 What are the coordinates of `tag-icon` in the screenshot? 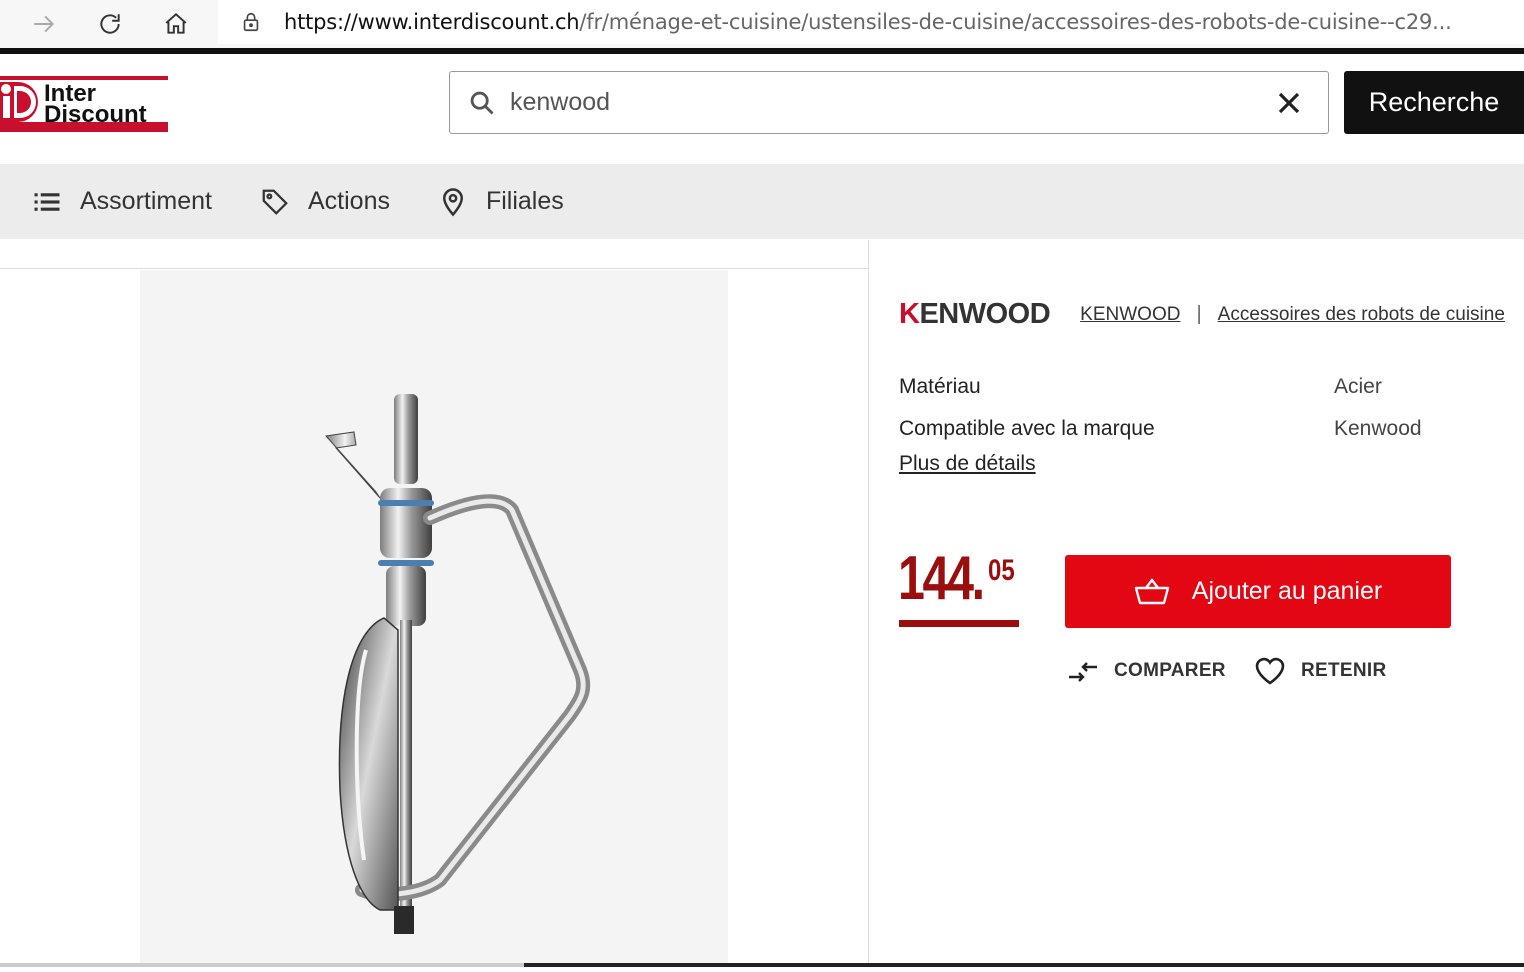 It's located at (275, 202).